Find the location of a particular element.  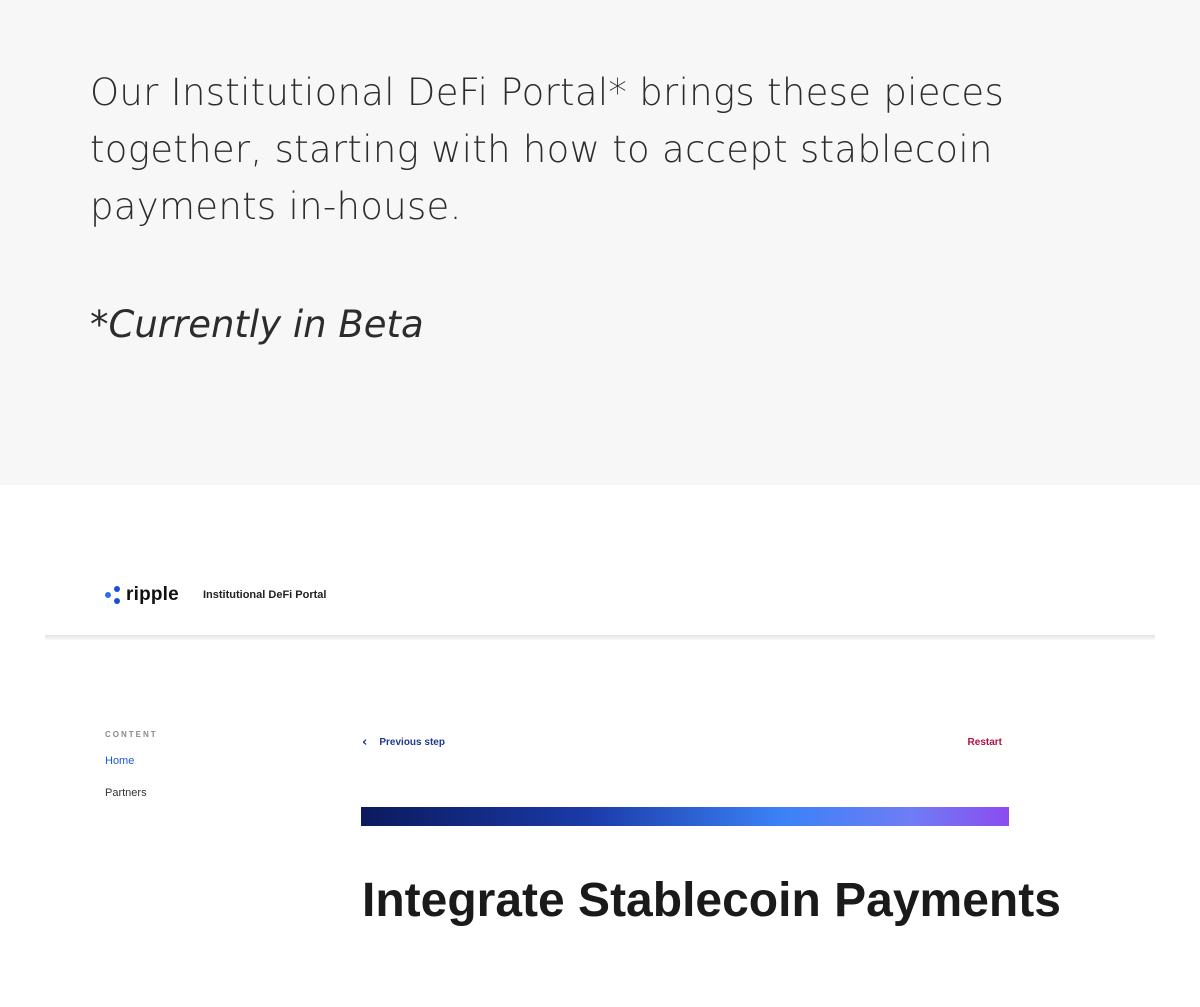

ripple-logo: ripple is located at coordinates (142, 595).